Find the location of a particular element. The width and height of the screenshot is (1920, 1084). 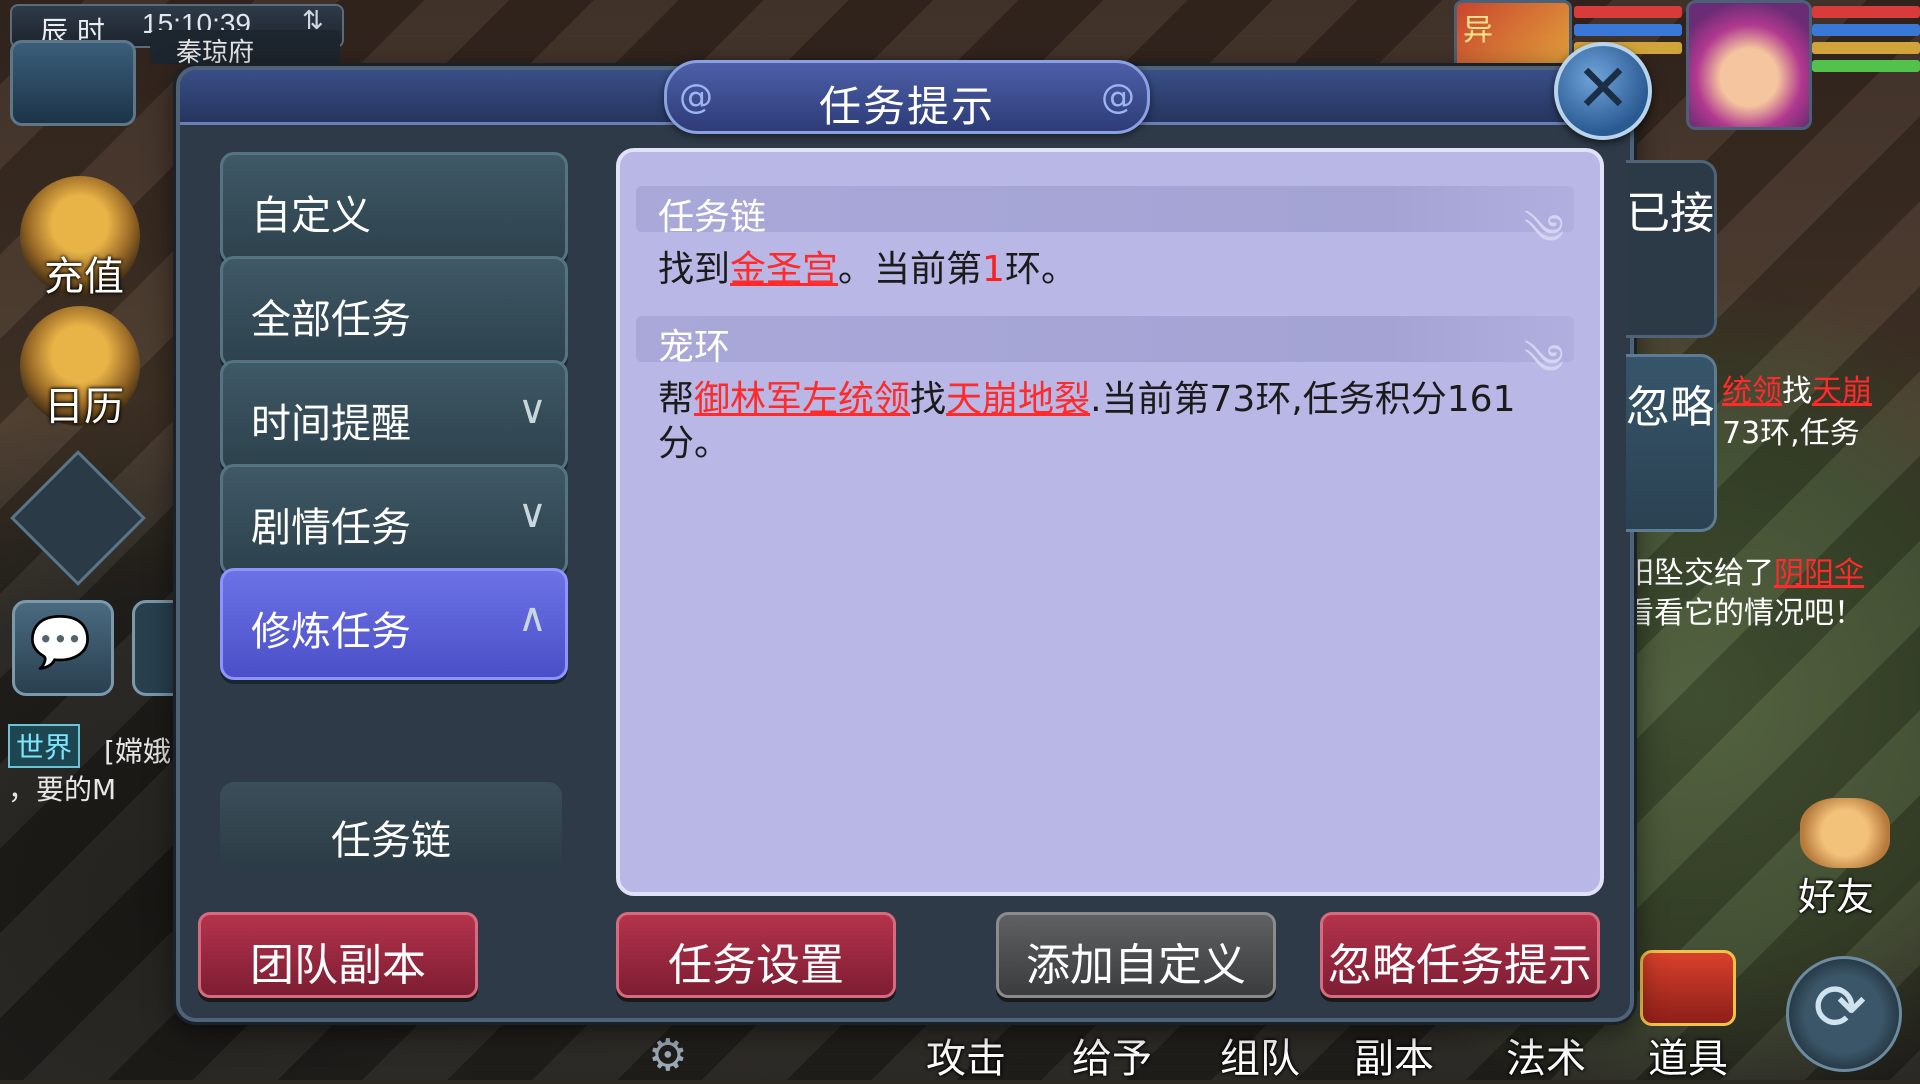

side-task-text: 统领找天崩 is located at coordinates (1797, 391).